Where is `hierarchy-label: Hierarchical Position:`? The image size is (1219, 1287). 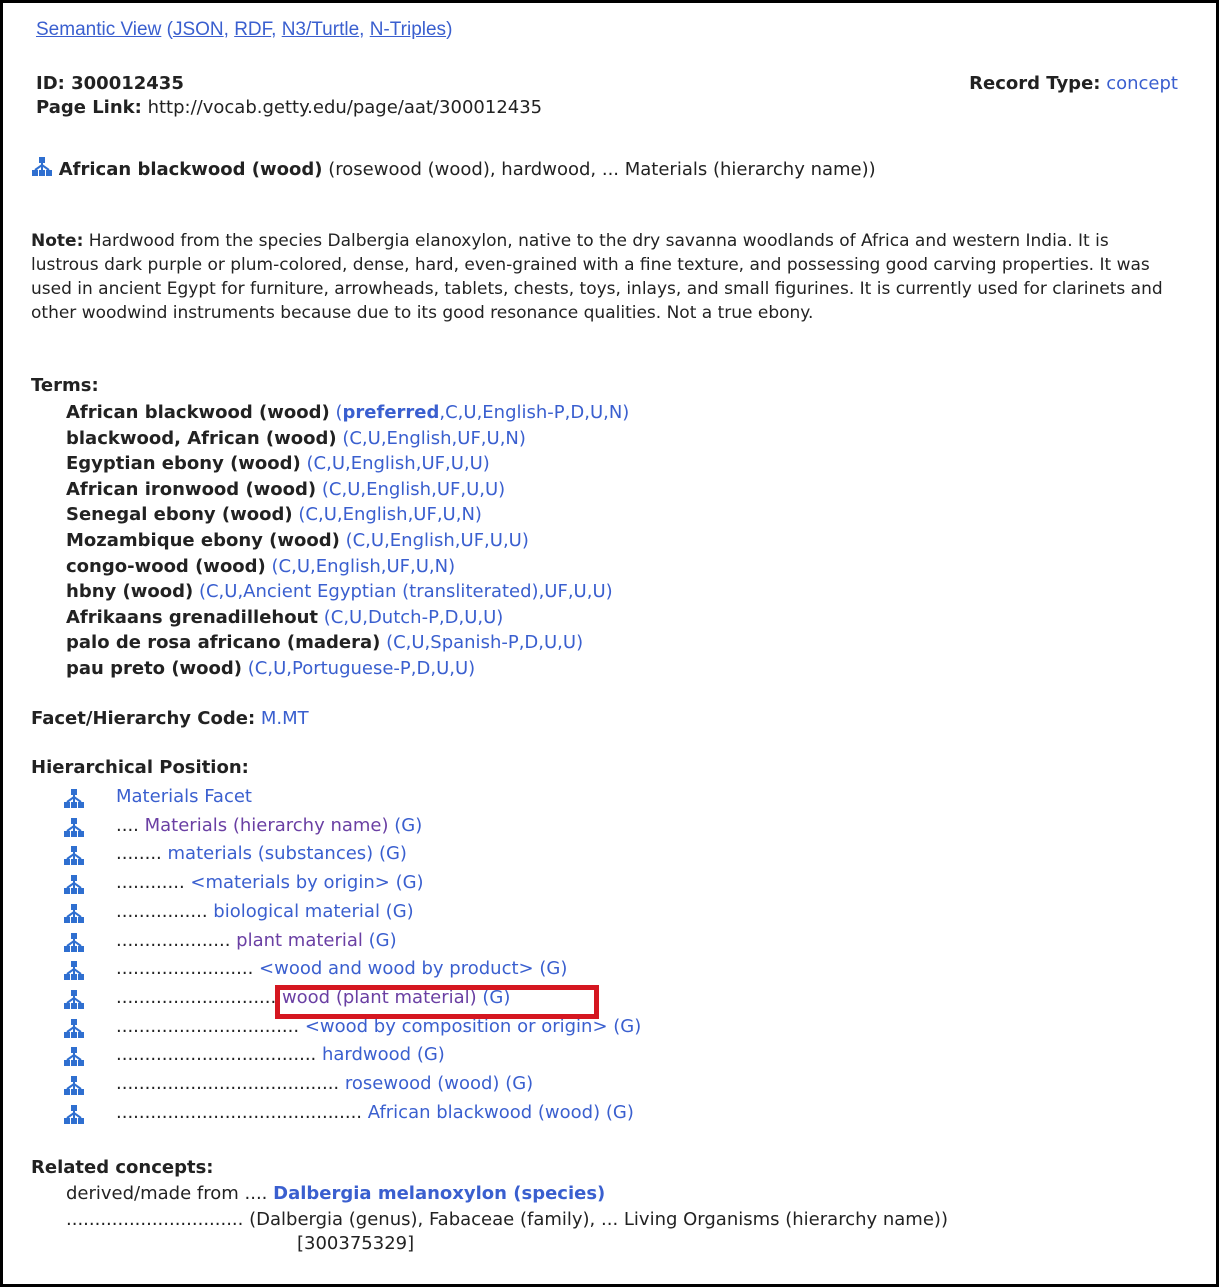 hierarchy-label: Hierarchical Position: is located at coordinates (140, 767).